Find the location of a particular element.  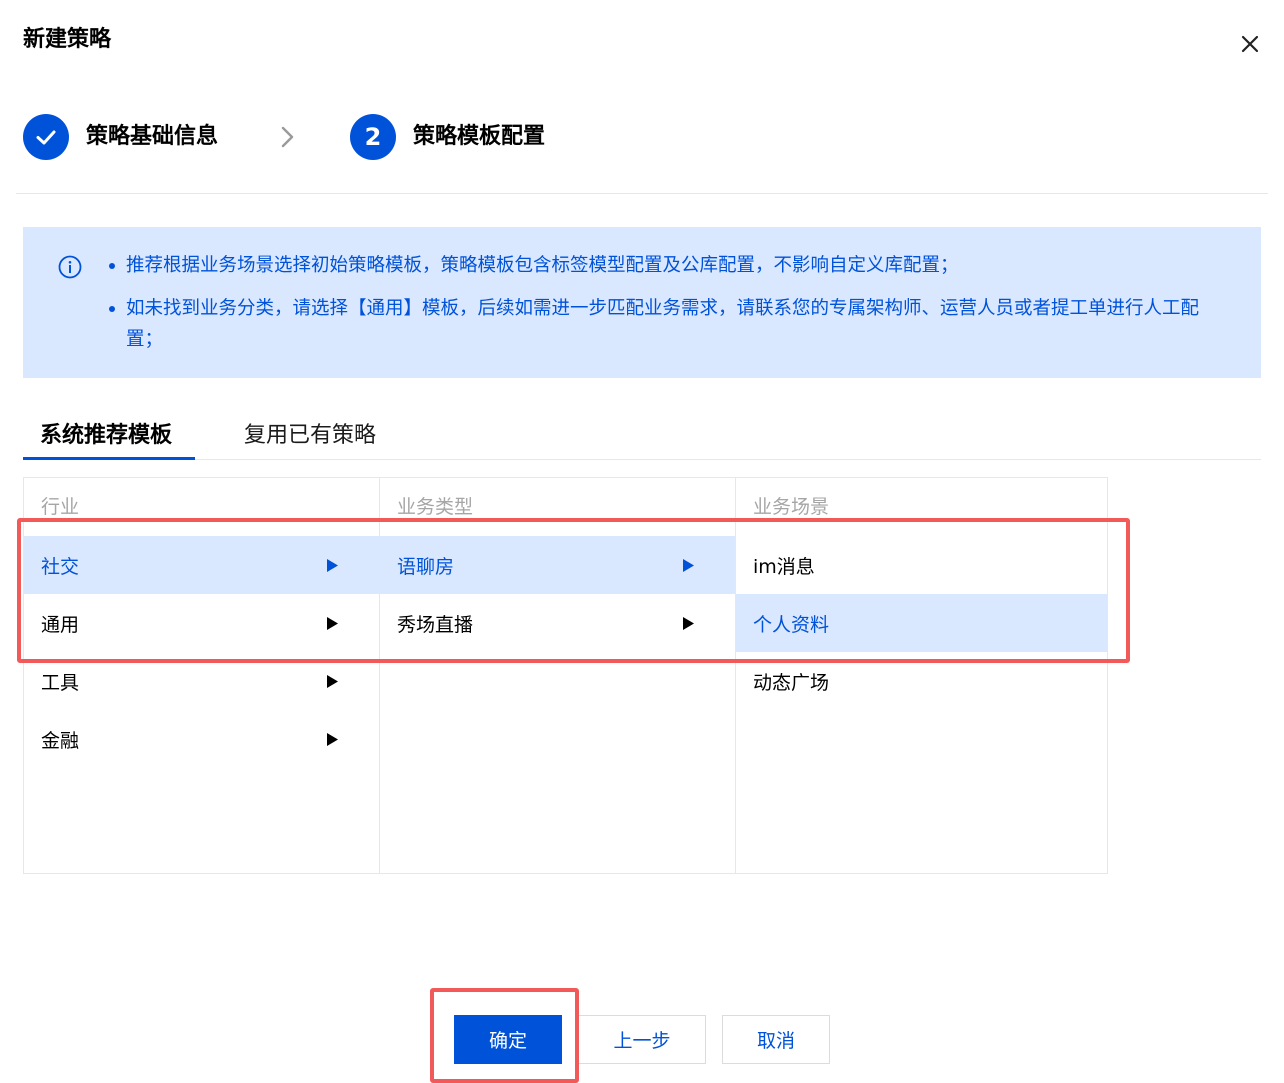

step-2-indicator: 2 is located at coordinates (373, 137).